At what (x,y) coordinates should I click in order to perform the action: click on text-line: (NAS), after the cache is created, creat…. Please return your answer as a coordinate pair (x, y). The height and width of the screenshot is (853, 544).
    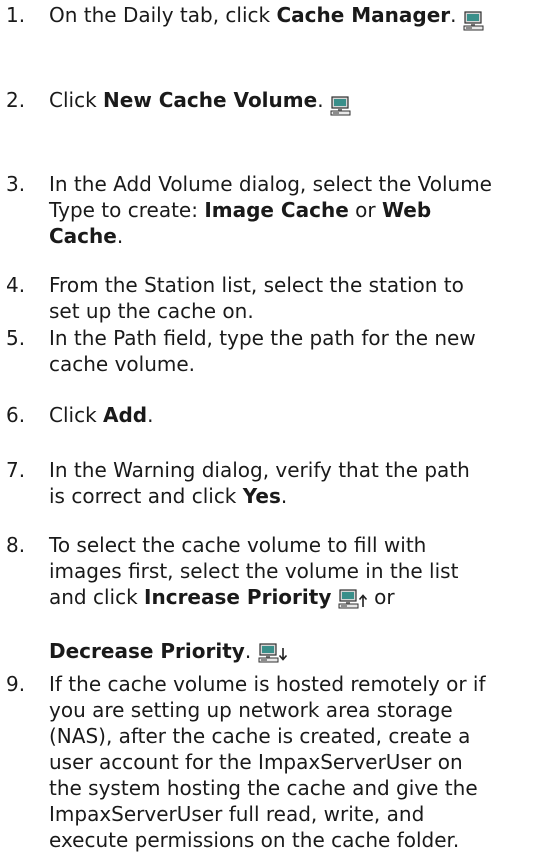
    Looking at the image, I should click on (295, 736).